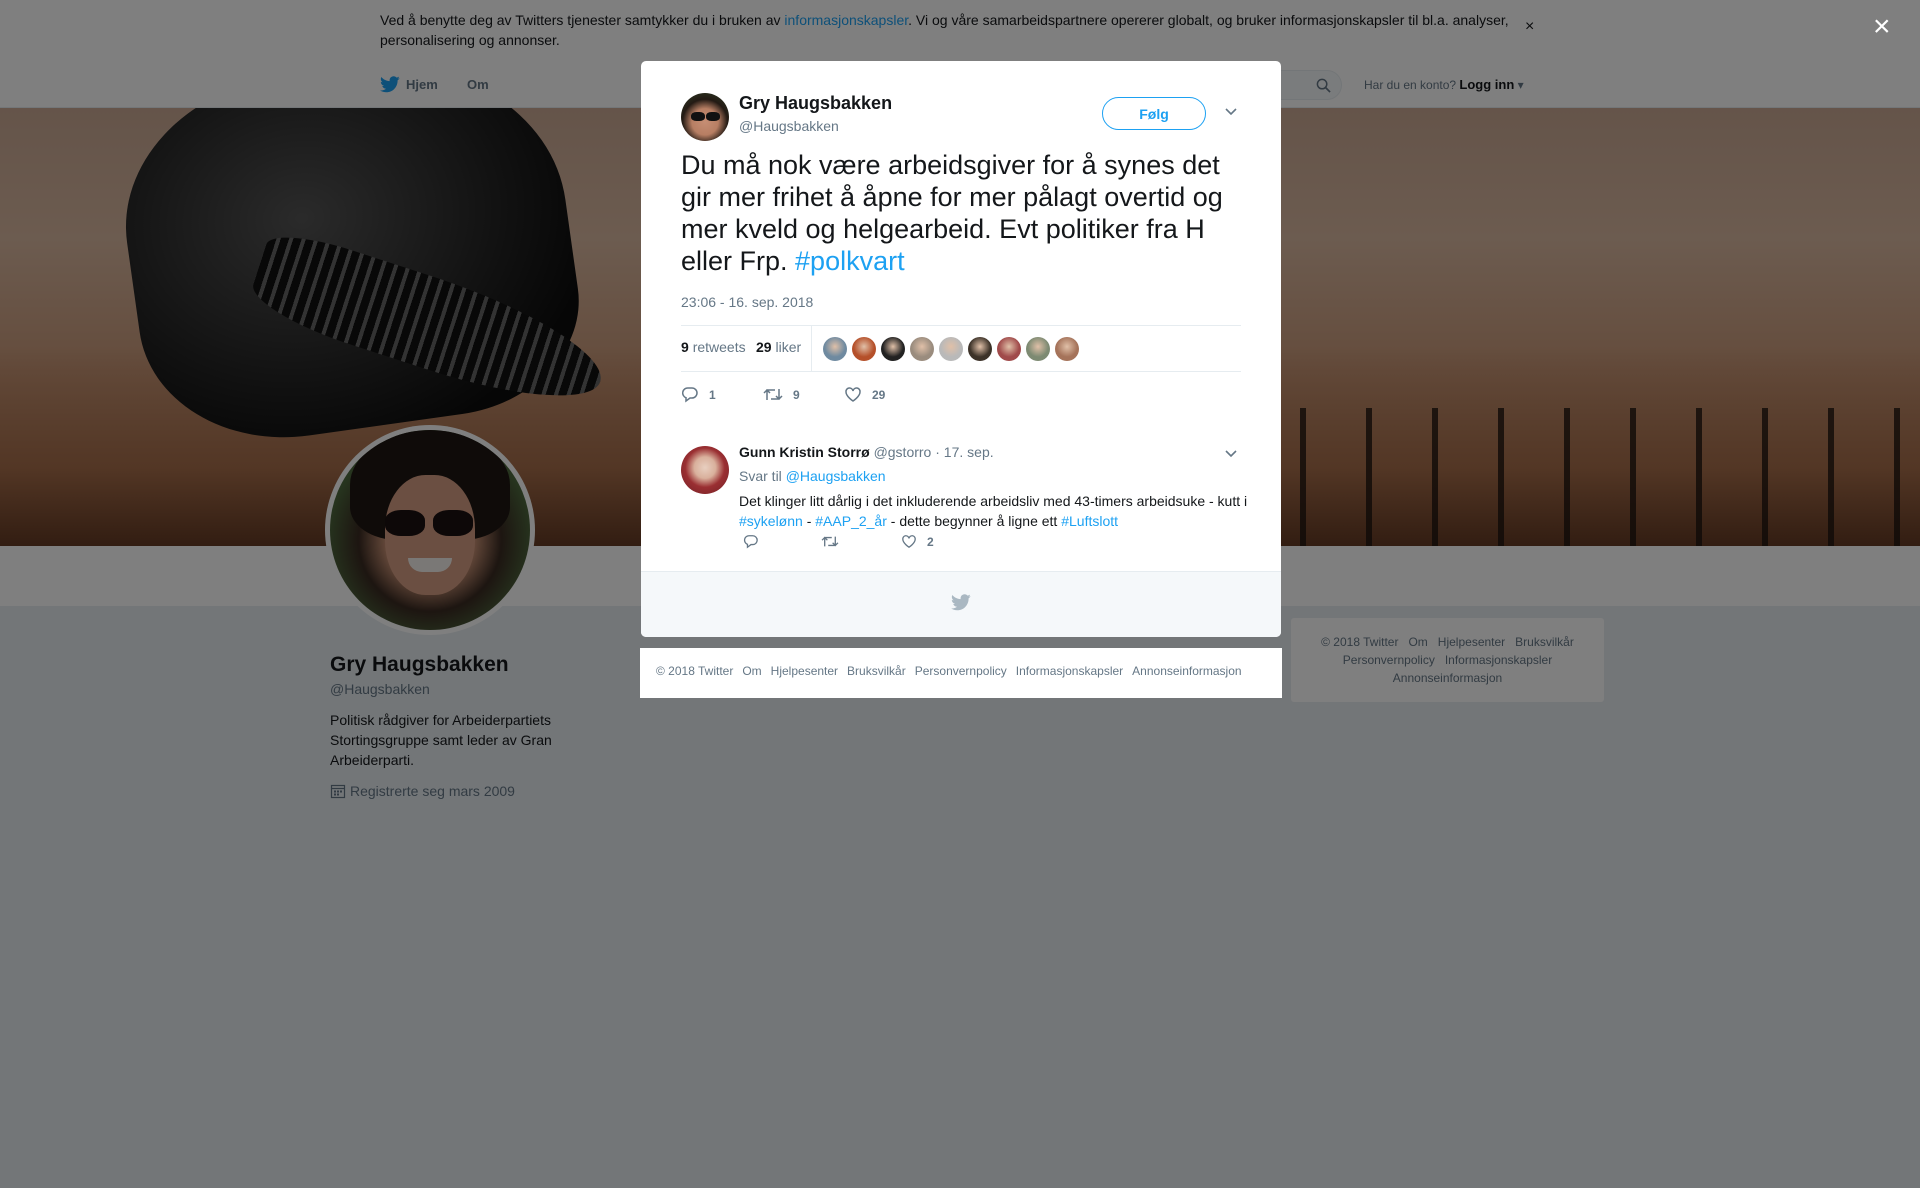  Describe the element at coordinates (804, 452) in the screenshot. I see `reply-author-name: Gunn Kristin Storrø` at that location.